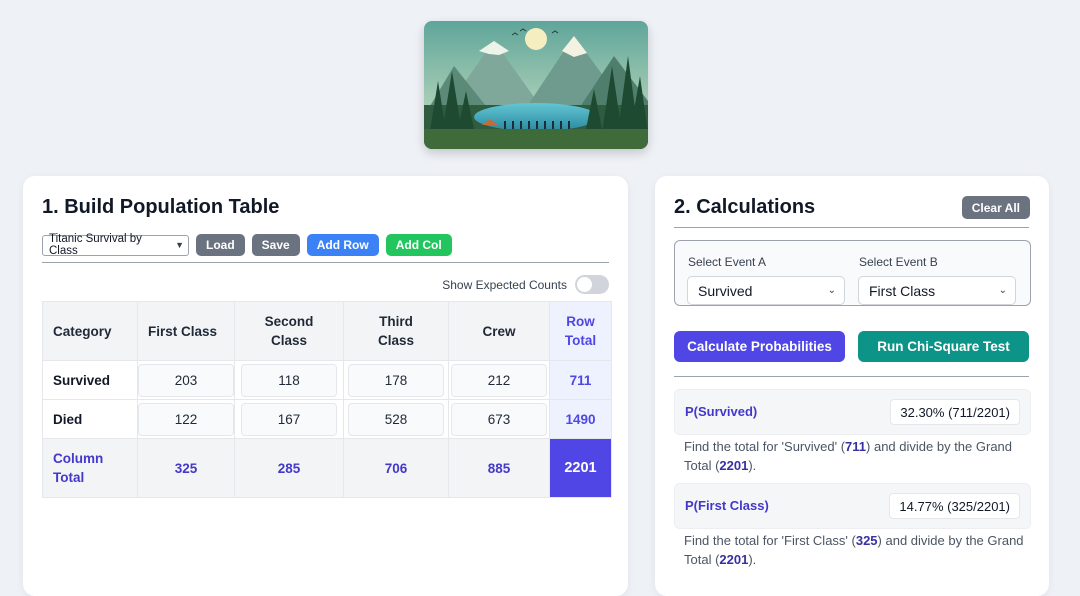 The width and height of the screenshot is (1080, 596). What do you see at coordinates (90, 380) in the screenshot?
I see `row-label-survived: Survived` at bounding box center [90, 380].